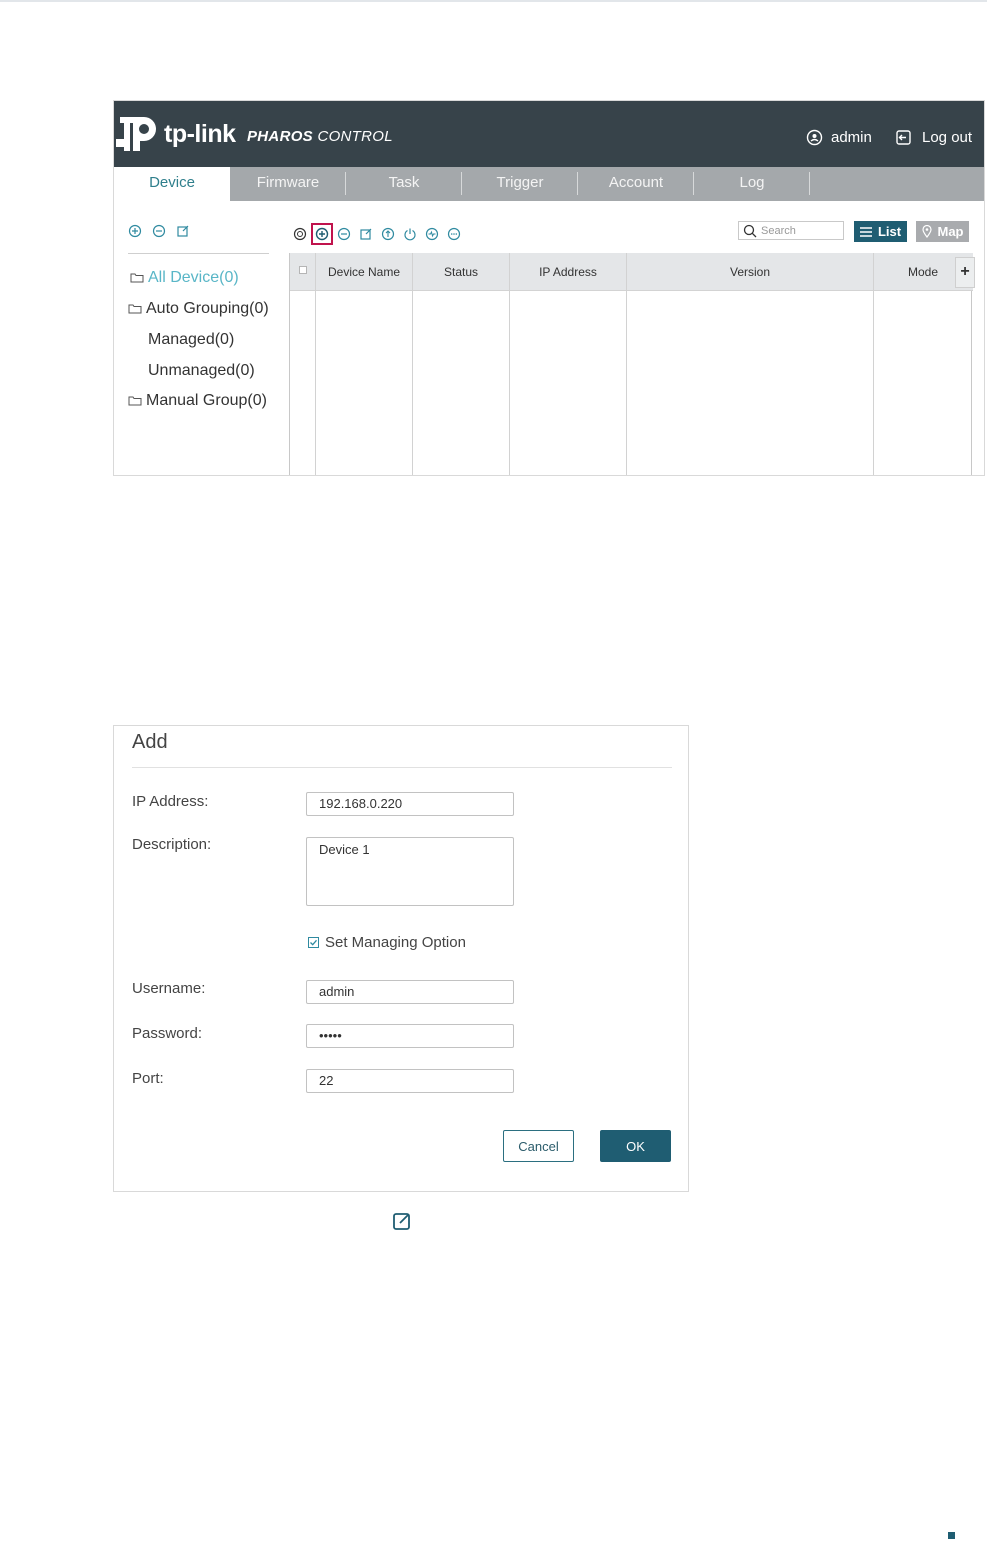  Describe the element at coordinates (461, 272) in the screenshot. I see `column-header: Status` at that location.